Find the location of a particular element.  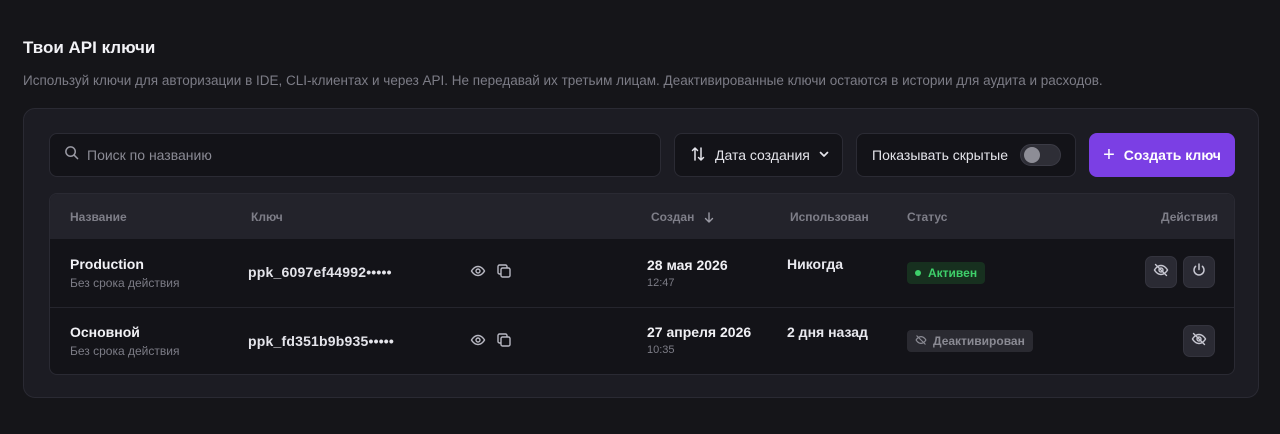

status-dot-icon is located at coordinates (918, 273).